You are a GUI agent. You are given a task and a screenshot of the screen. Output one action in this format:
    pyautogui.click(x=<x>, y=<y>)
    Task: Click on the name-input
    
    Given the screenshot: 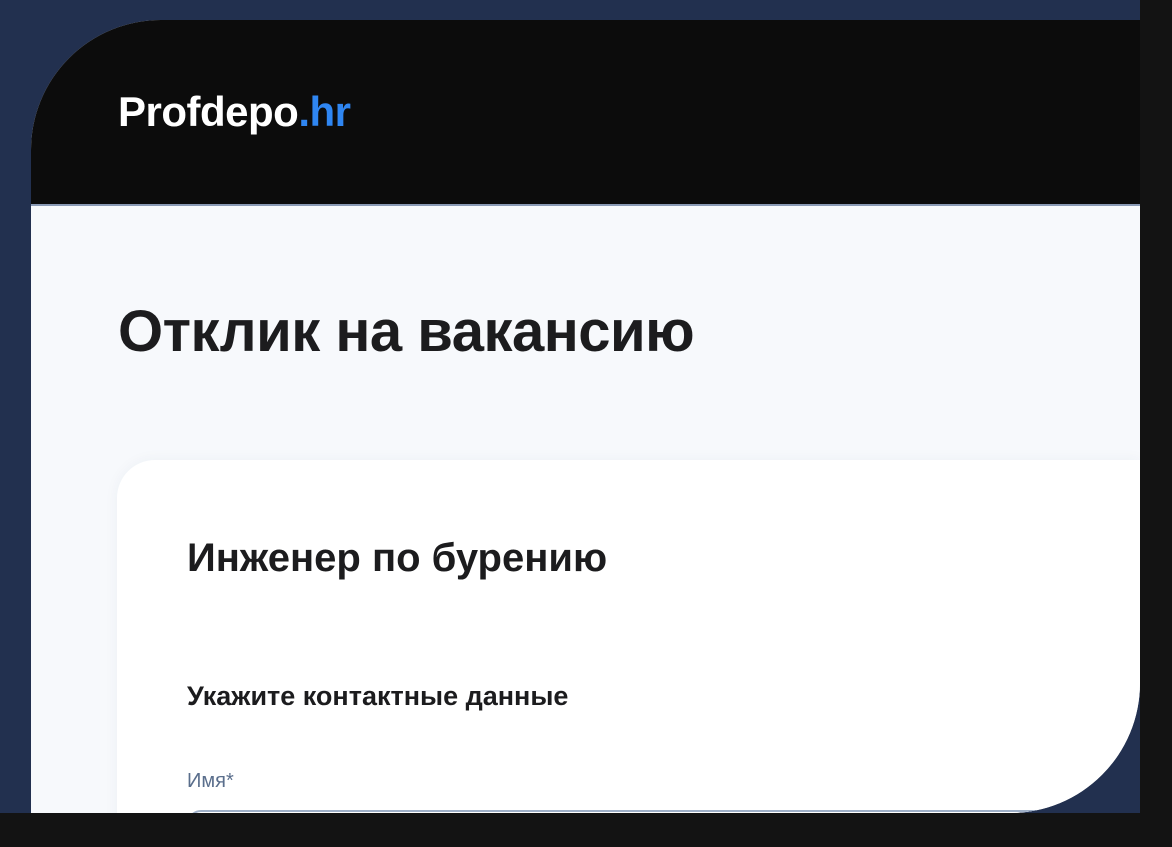 What is the action you would take?
    pyautogui.click(x=627, y=811)
    